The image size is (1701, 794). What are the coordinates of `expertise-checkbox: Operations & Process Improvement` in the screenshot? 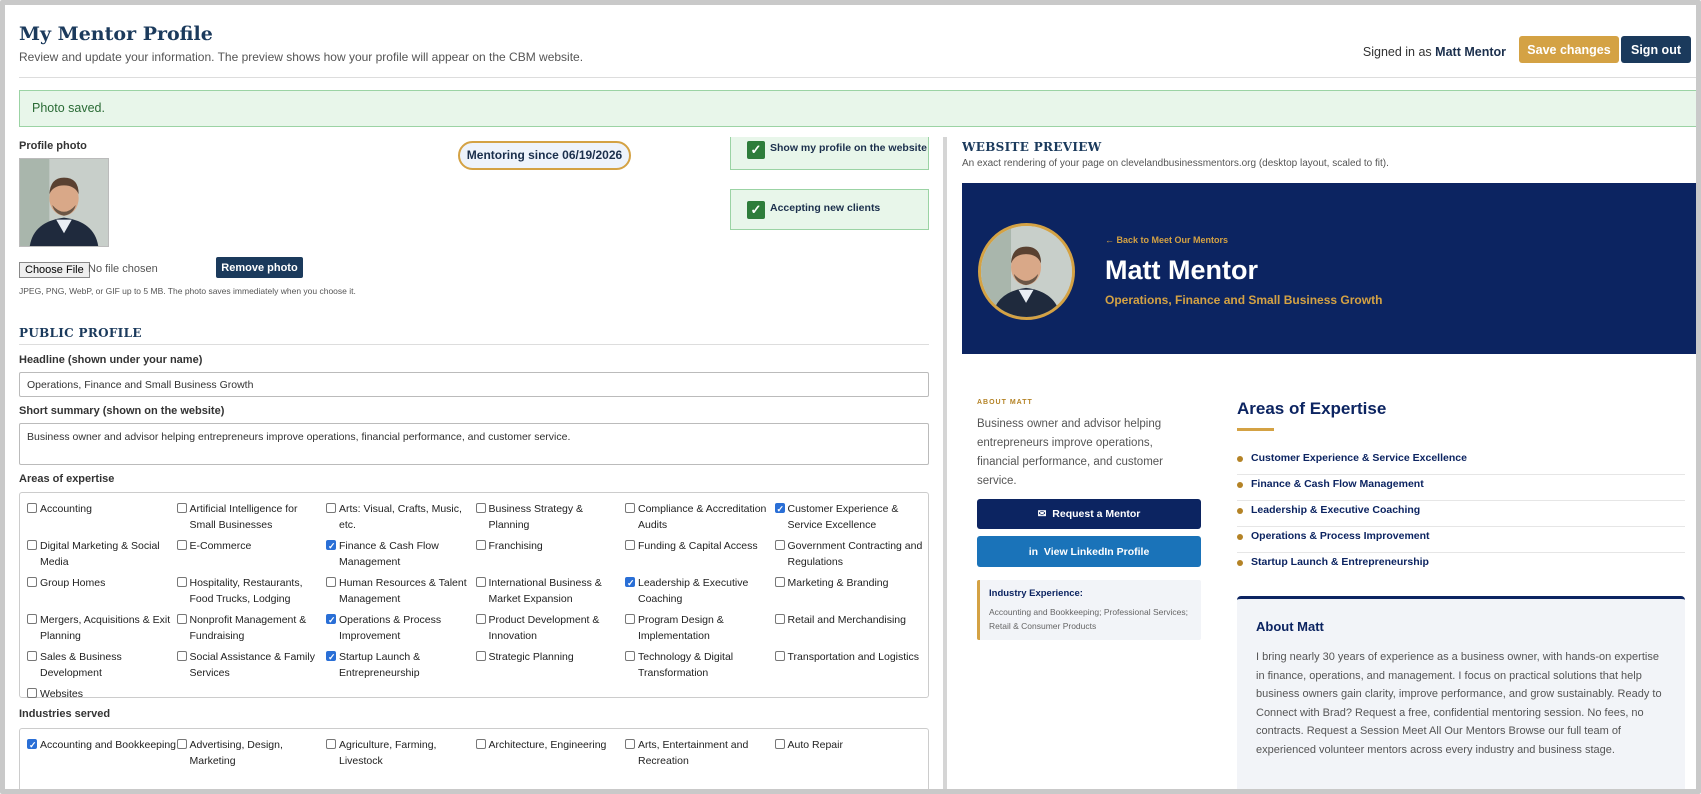 It's located at (401, 630).